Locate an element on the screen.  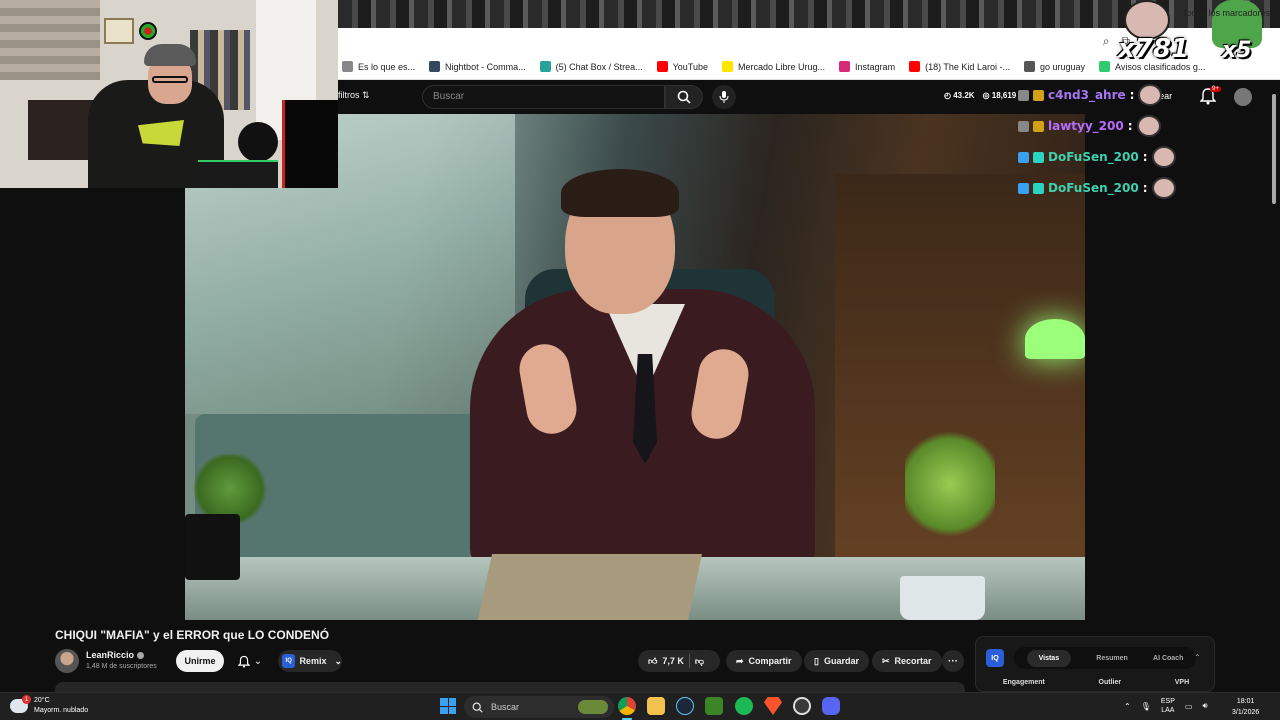
vidiq-columns: Engagement Outlier VPH is located at coordinates (1096, 682).